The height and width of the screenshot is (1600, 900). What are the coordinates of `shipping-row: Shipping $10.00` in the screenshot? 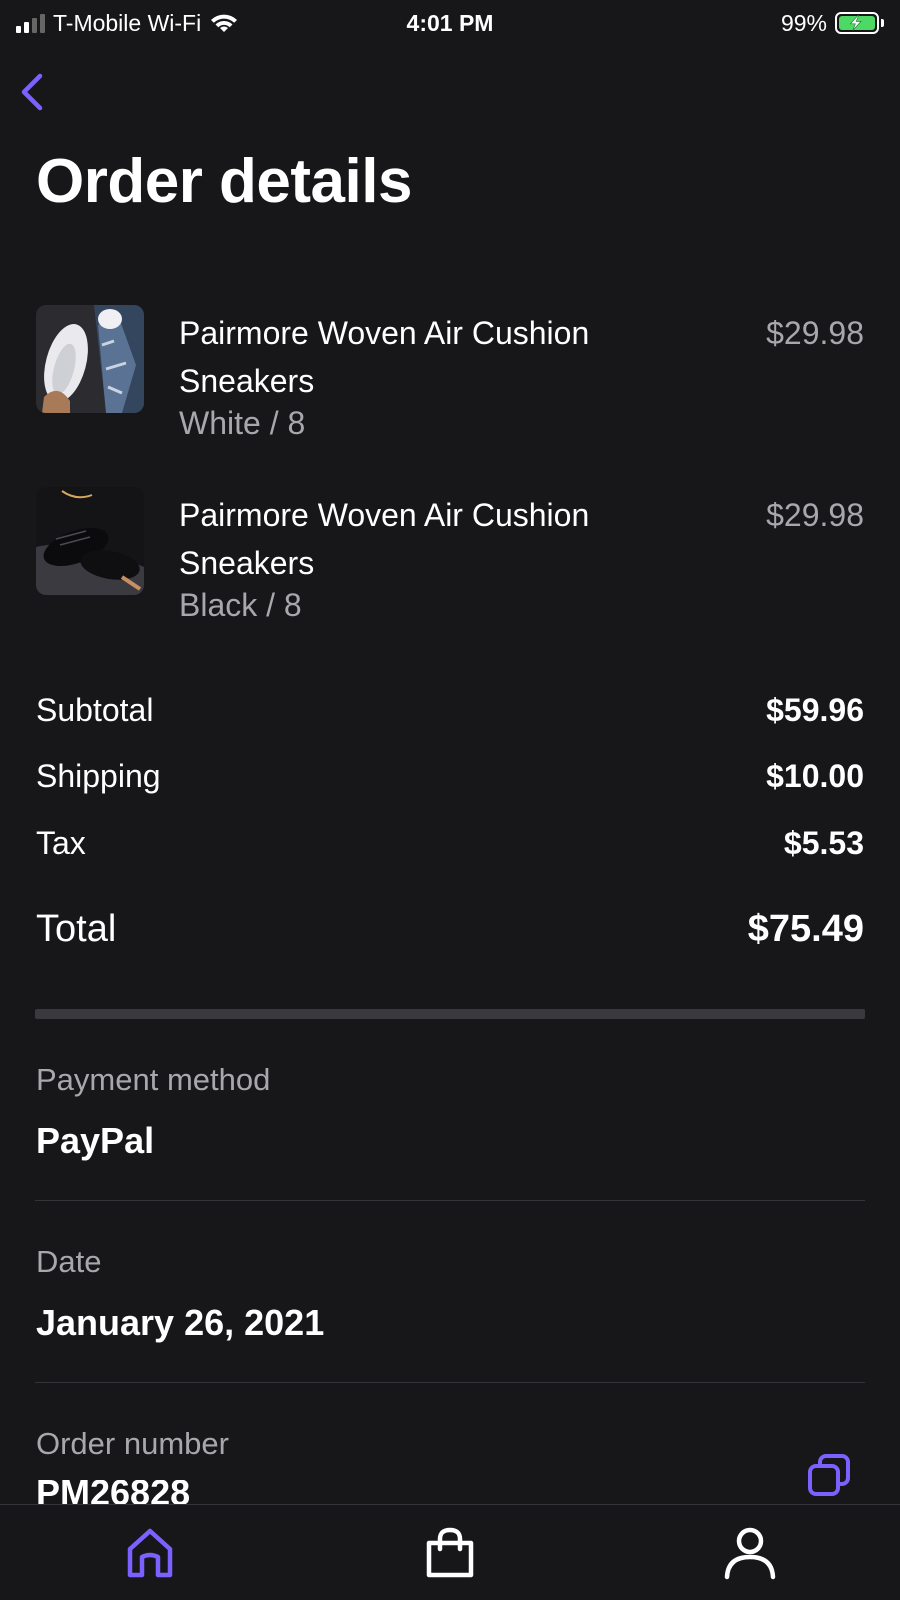 It's located at (450, 776).